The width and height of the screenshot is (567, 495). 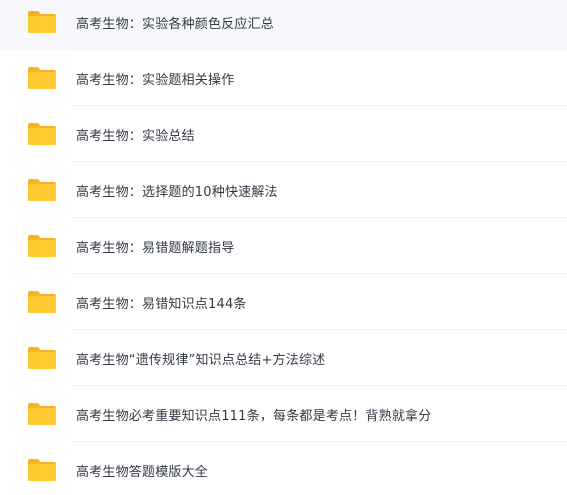 I want to click on folder-row: 高考生物答题模版大全, so click(x=283, y=468).